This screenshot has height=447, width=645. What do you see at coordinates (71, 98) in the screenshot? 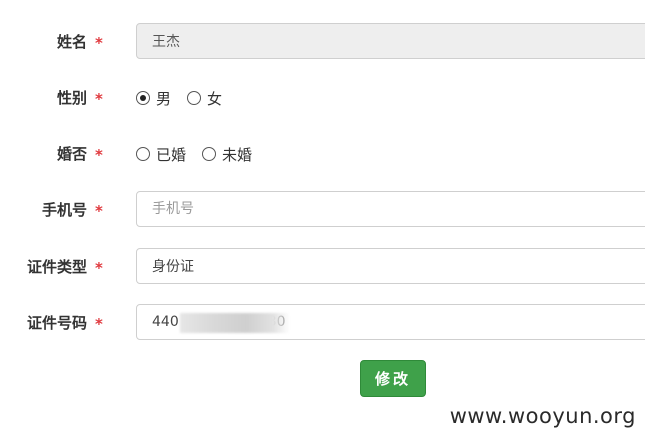
I see `gender-label: 性别` at bounding box center [71, 98].